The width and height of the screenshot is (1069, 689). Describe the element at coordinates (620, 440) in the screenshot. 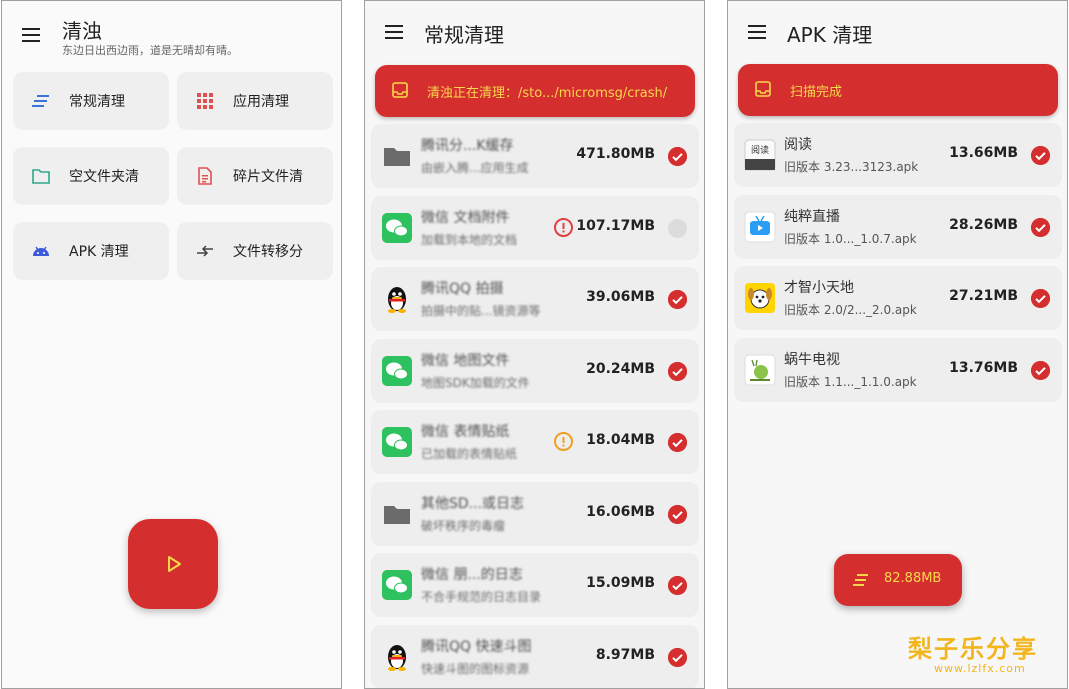

I see `item-size: 18.04MB` at that location.